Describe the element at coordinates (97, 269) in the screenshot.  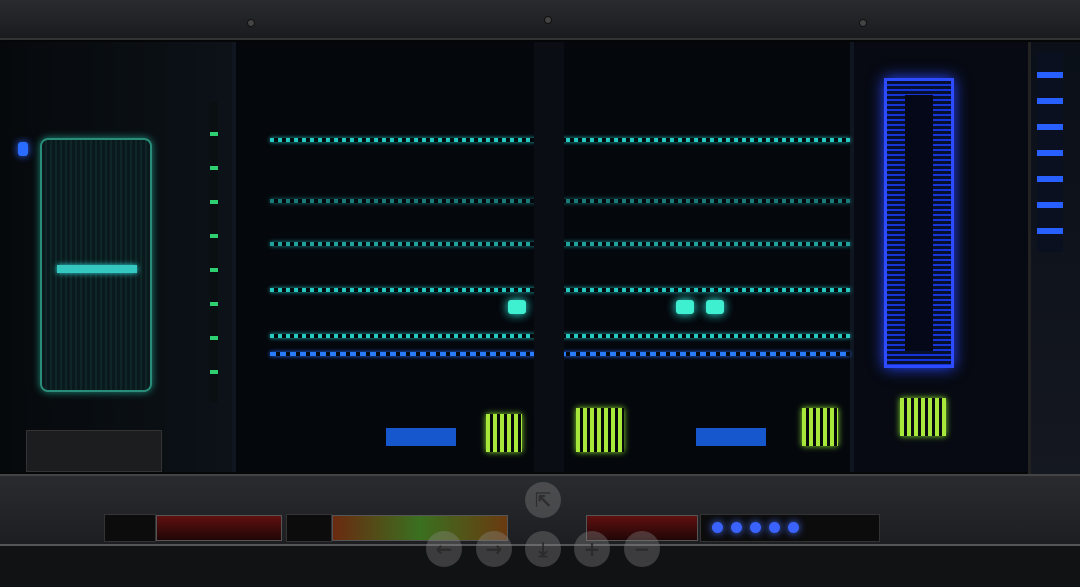
I see `display-bar` at that location.